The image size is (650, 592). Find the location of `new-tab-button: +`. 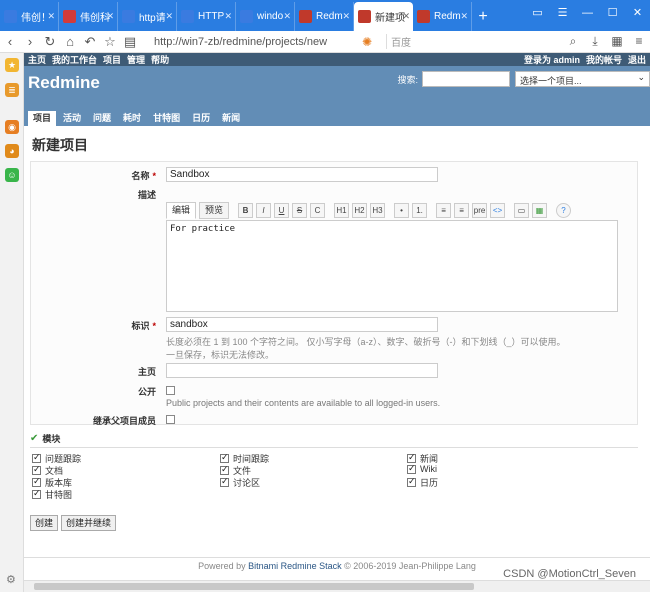

new-tab-button: + is located at coordinates (483, 16).